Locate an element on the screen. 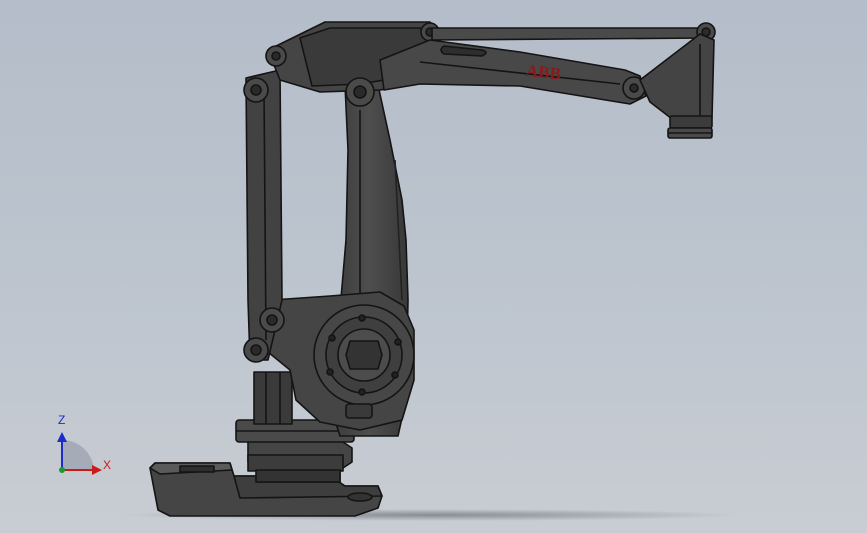 This screenshot has width=867, height=533. coordinate-triad is located at coordinates (79, 453).